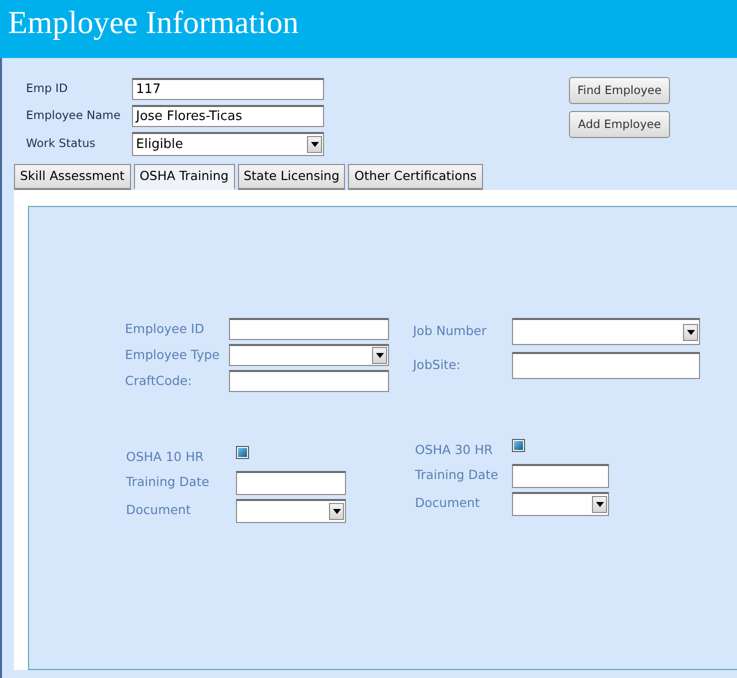  Describe the element at coordinates (72, 177) in the screenshot. I see `tab: Skill Assessment` at that location.